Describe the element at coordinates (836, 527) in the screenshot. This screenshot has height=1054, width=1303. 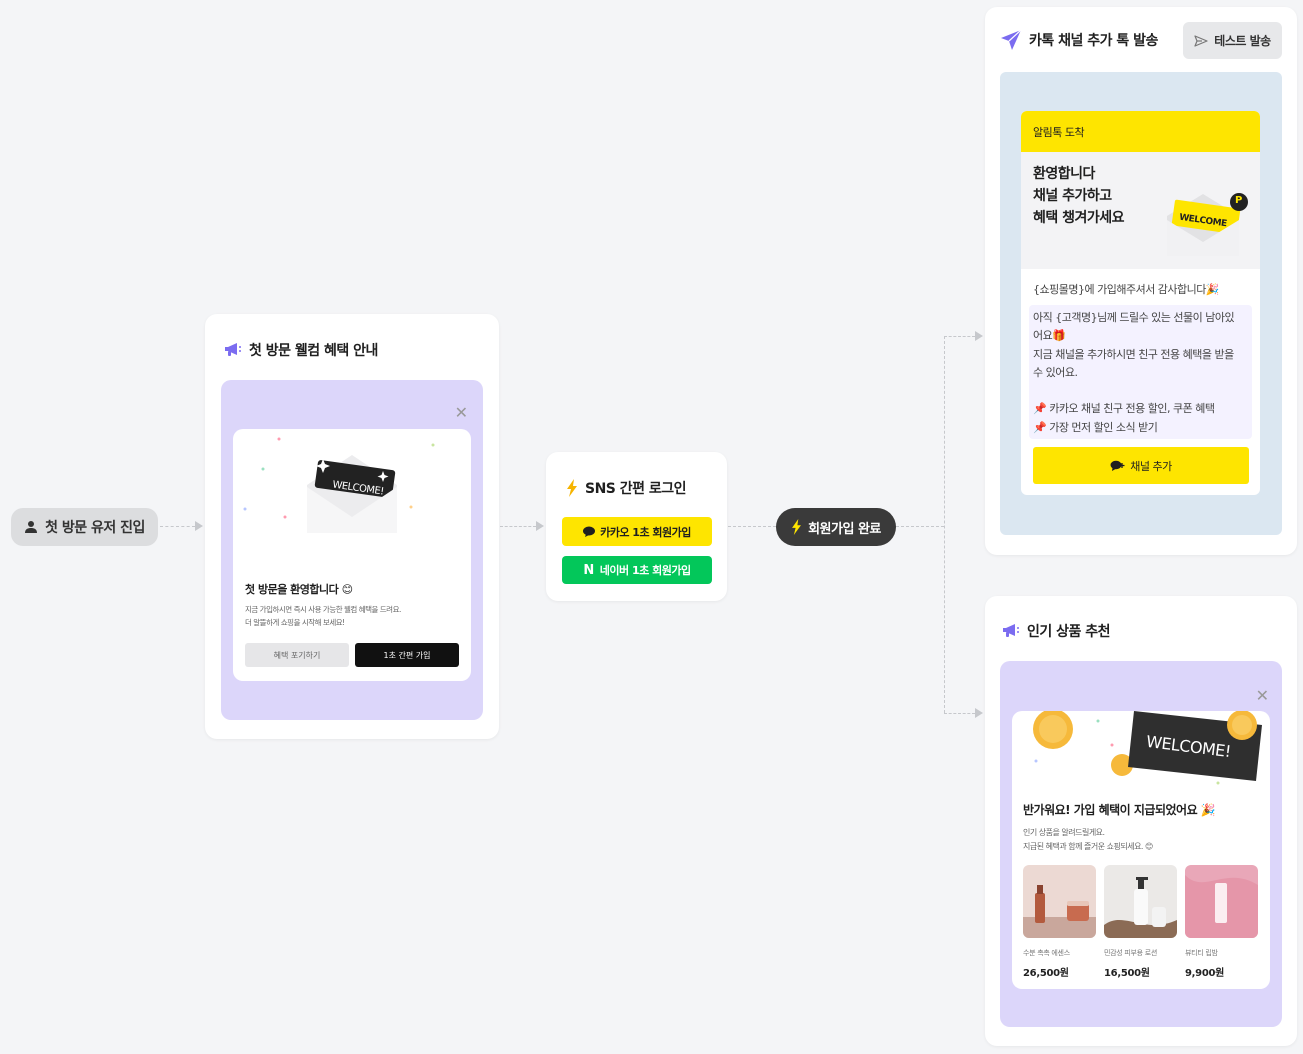
I see `signup-complete-node: 회원가입 완료` at that location.